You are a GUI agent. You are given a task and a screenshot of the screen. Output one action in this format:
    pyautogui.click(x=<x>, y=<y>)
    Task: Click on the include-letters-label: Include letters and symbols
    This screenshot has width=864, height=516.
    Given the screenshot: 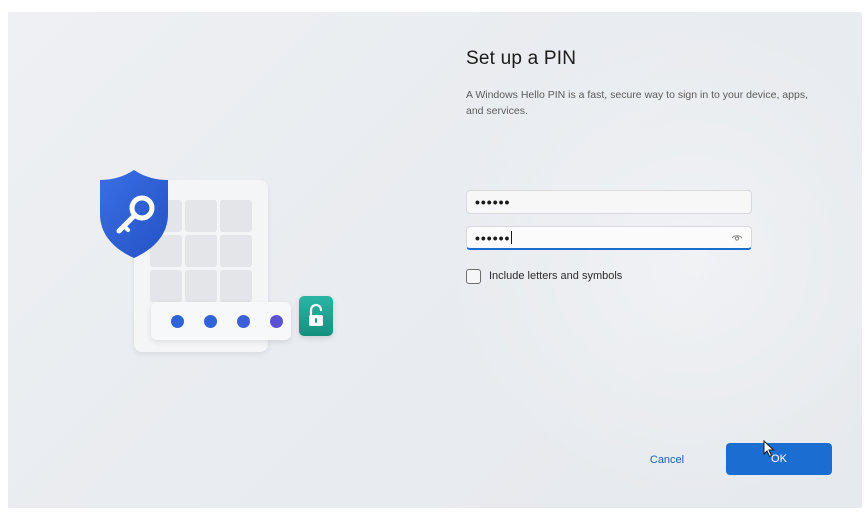 What is the action you would take?
    pyautogui.click(x=556, y=276)
    